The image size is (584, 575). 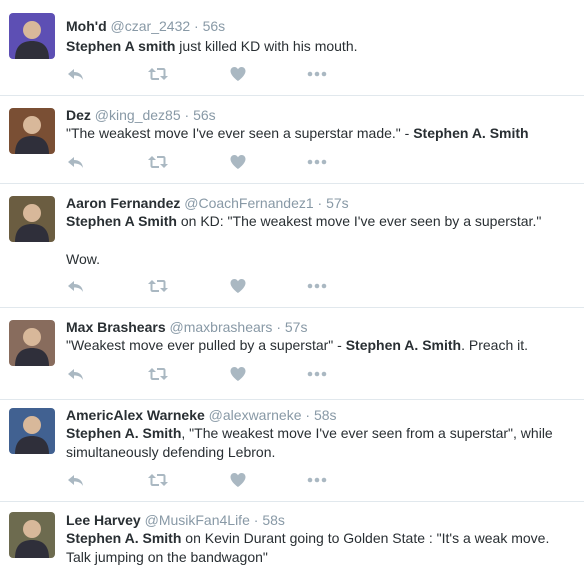 What do you see at coordinates (221, 327) in the screenshot?
I see `user-handle: @maxbrashears` at bounding box center [221, 327].